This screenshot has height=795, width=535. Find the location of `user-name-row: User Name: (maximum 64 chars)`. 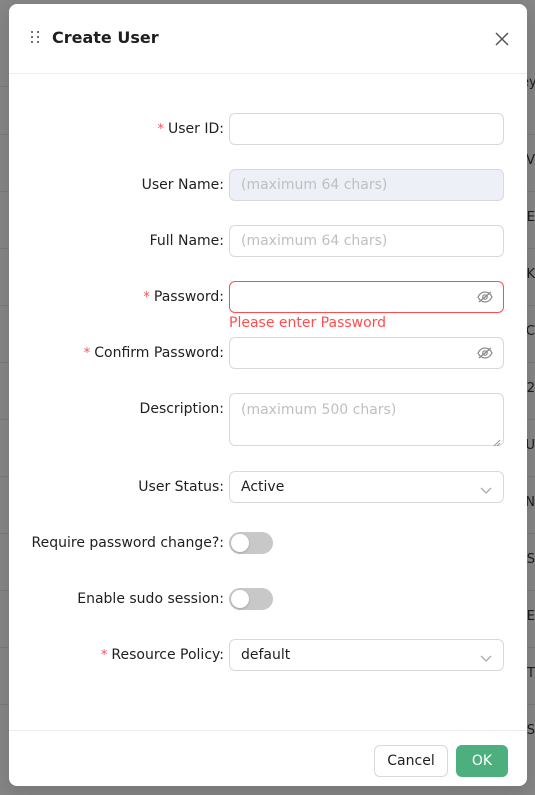

user-name-row: User Name: (maximum 64 chars) is located at coordinates (268, 185).